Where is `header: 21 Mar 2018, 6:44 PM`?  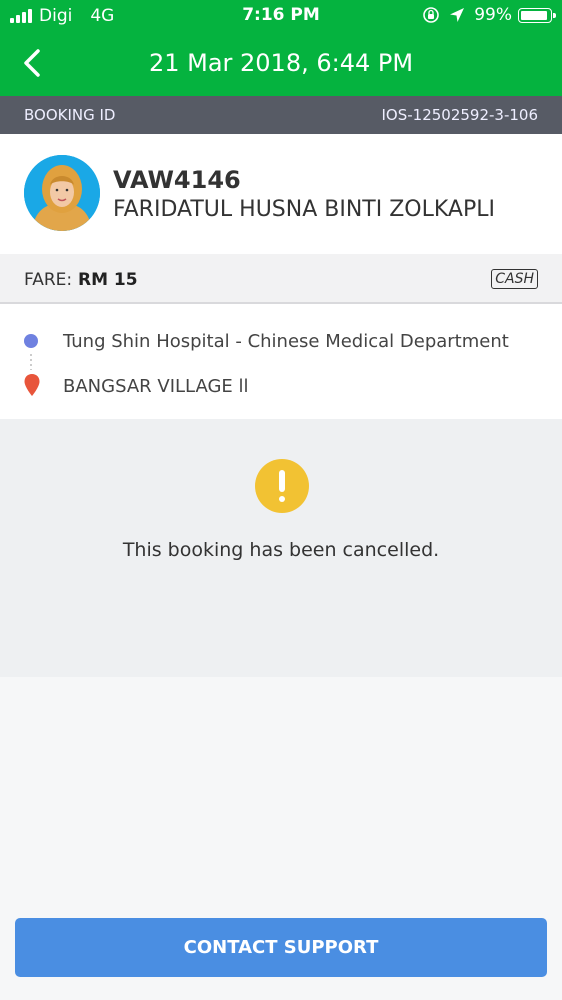
header: 21 Mar 2018, 6:44 PM is located at coordinates (281, 64).